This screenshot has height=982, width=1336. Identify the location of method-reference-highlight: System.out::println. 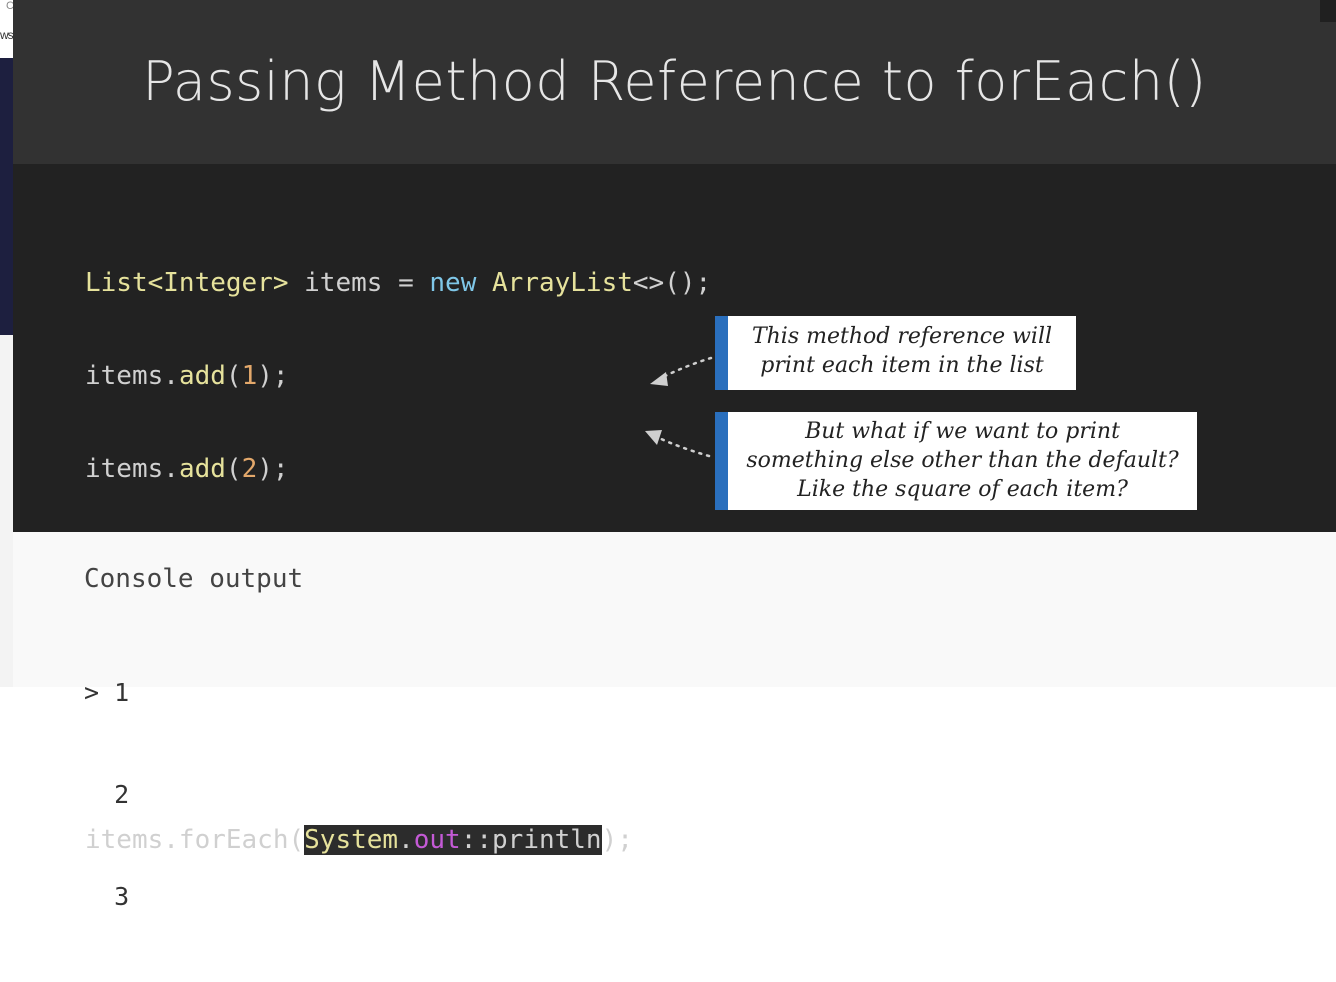
(453, 840).